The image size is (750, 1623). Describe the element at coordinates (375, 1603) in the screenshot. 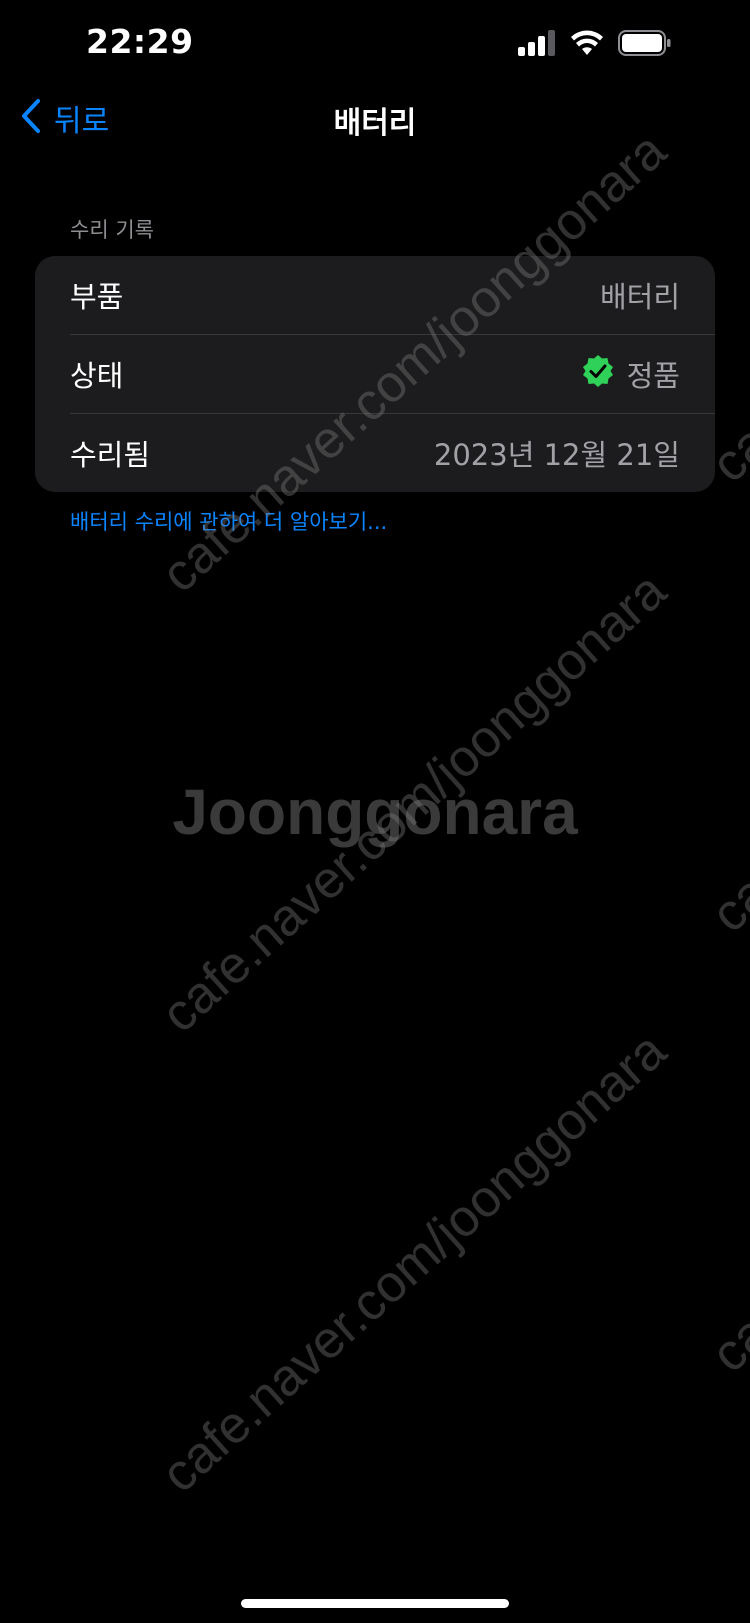

I see `home-indicator` at that location.